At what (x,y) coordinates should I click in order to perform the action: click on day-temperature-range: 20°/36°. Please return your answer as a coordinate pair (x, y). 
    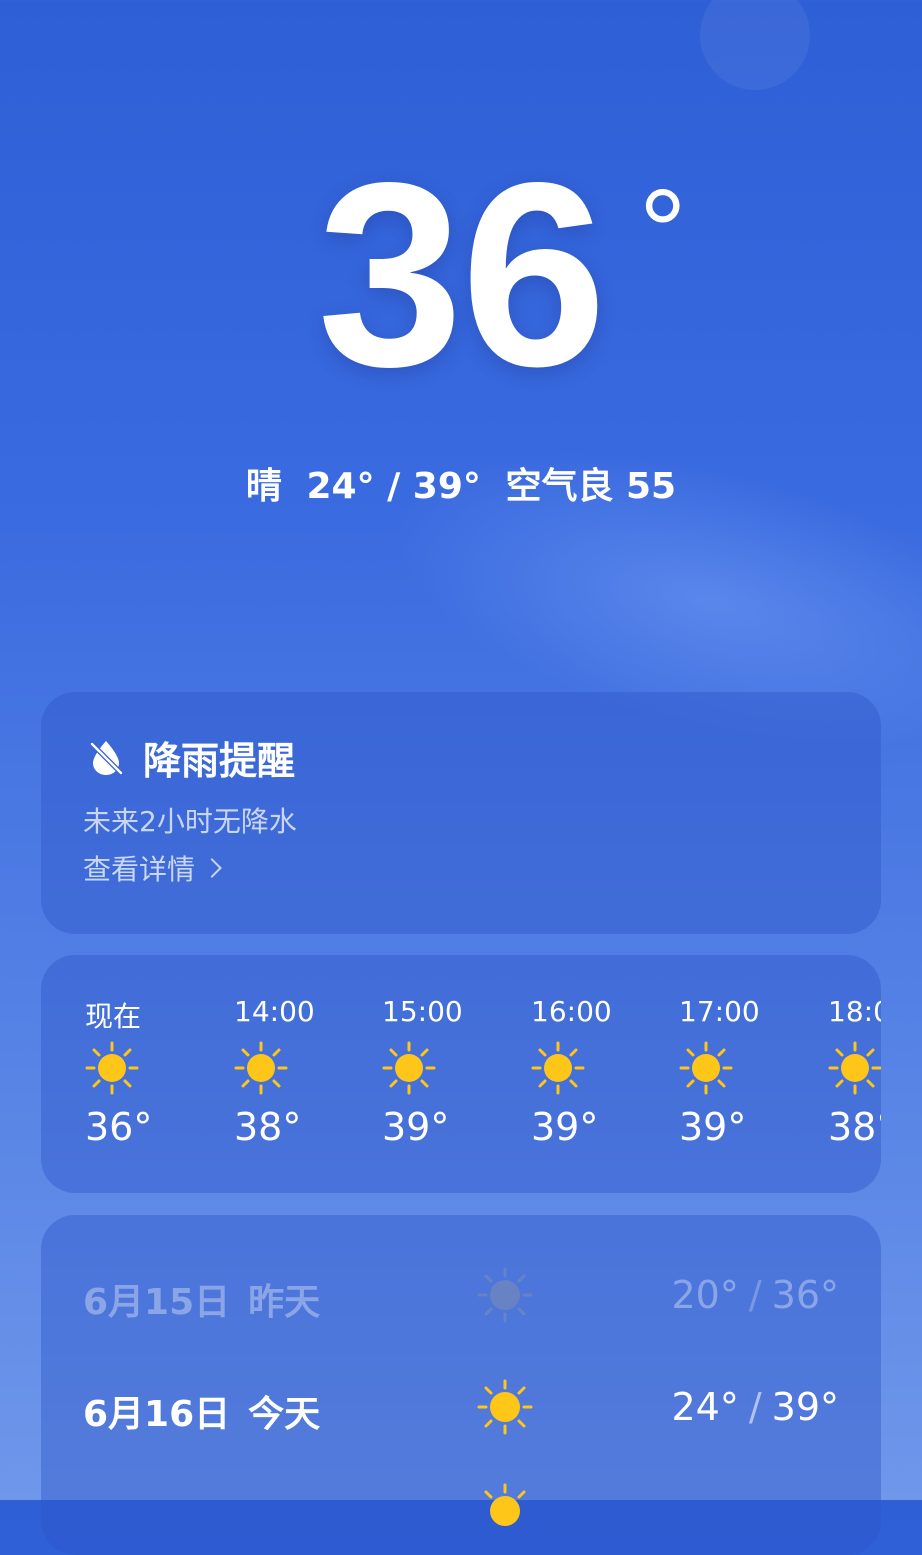
    Looking at the image, I should click on (755, 1295).